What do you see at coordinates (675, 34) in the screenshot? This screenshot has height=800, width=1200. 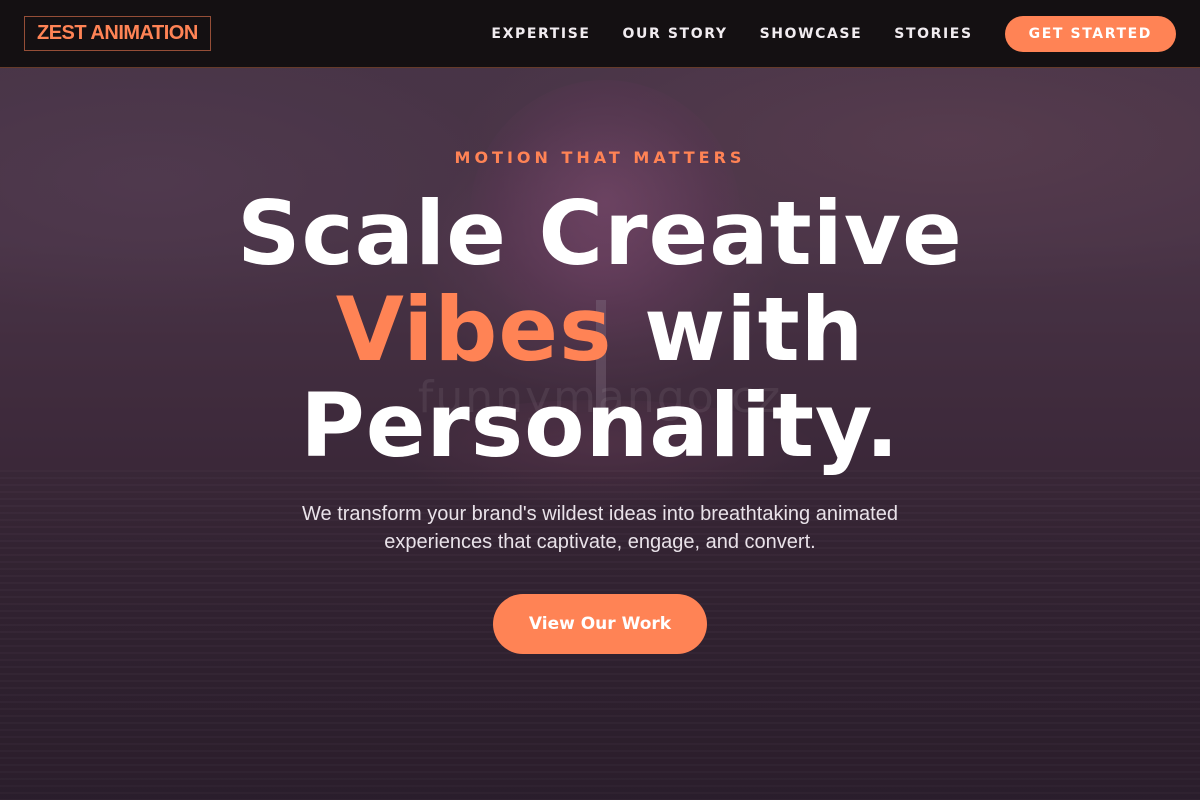 I see `nav-link-our-story: OUR STORY` at bounding box center [675, 34].